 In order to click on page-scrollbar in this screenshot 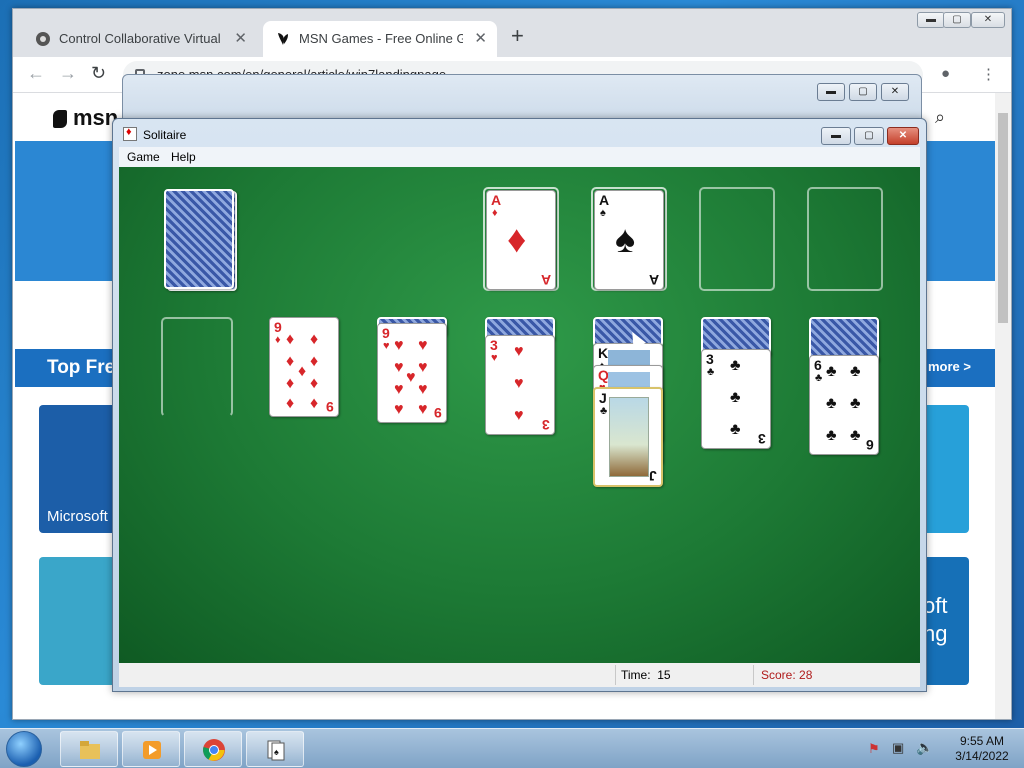, I will do `click(1003, 406)`.